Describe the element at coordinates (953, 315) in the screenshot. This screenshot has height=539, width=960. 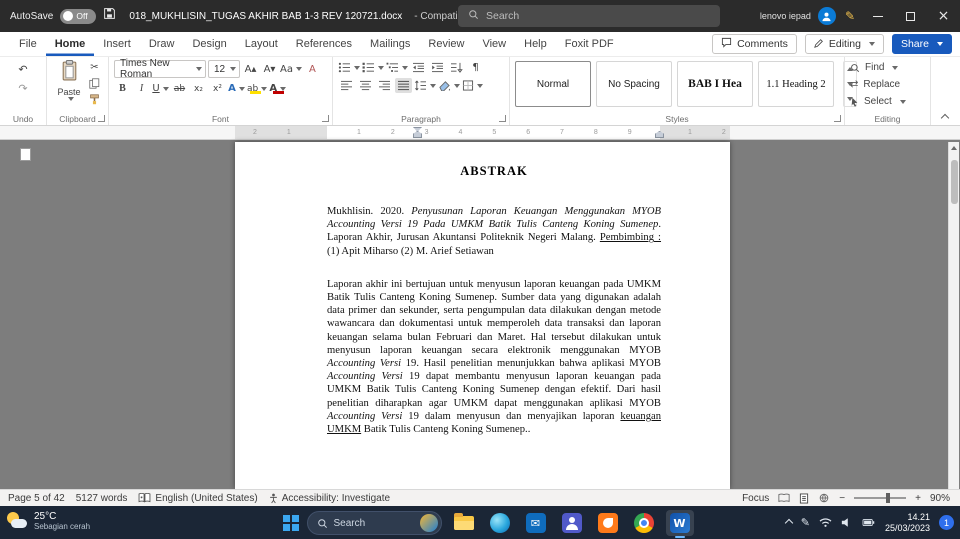
I see `vertical-scrollbar` at that location.